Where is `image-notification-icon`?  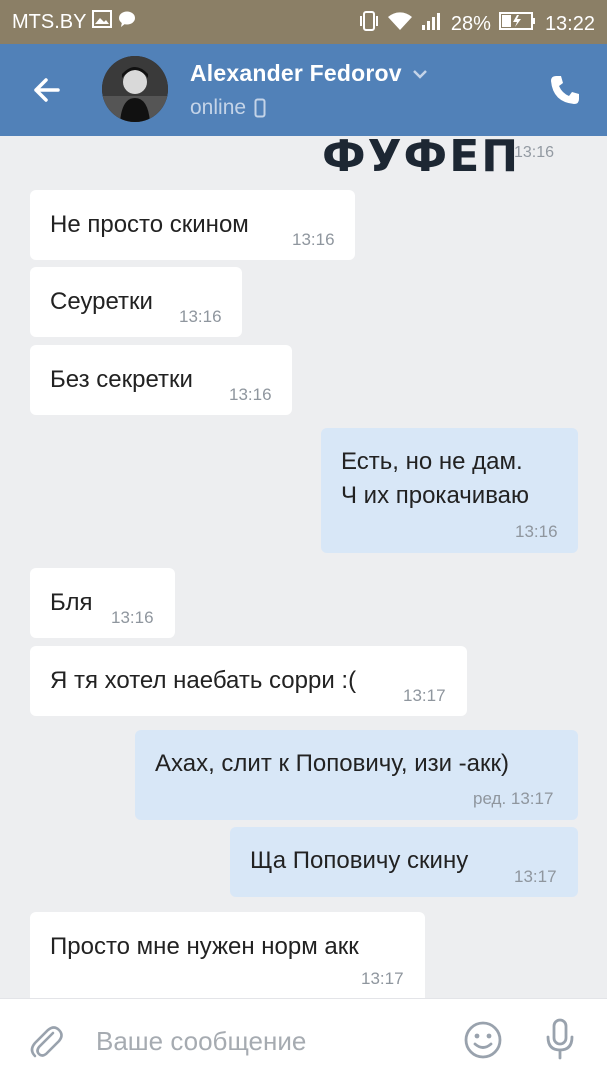
image-notification-icon is located at coordinates (102, 22).